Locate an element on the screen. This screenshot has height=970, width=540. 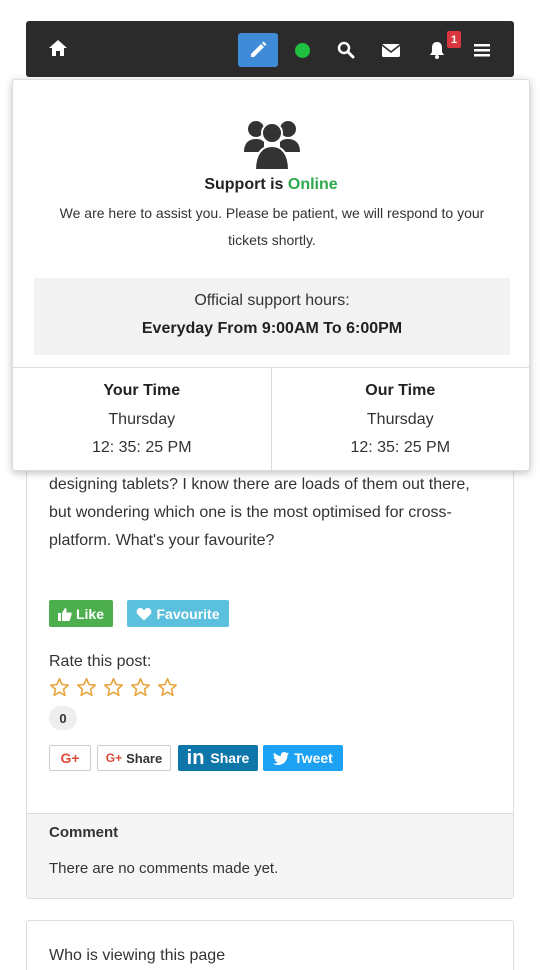
our-time-day: Thursday is located at coordinates (400, 419).